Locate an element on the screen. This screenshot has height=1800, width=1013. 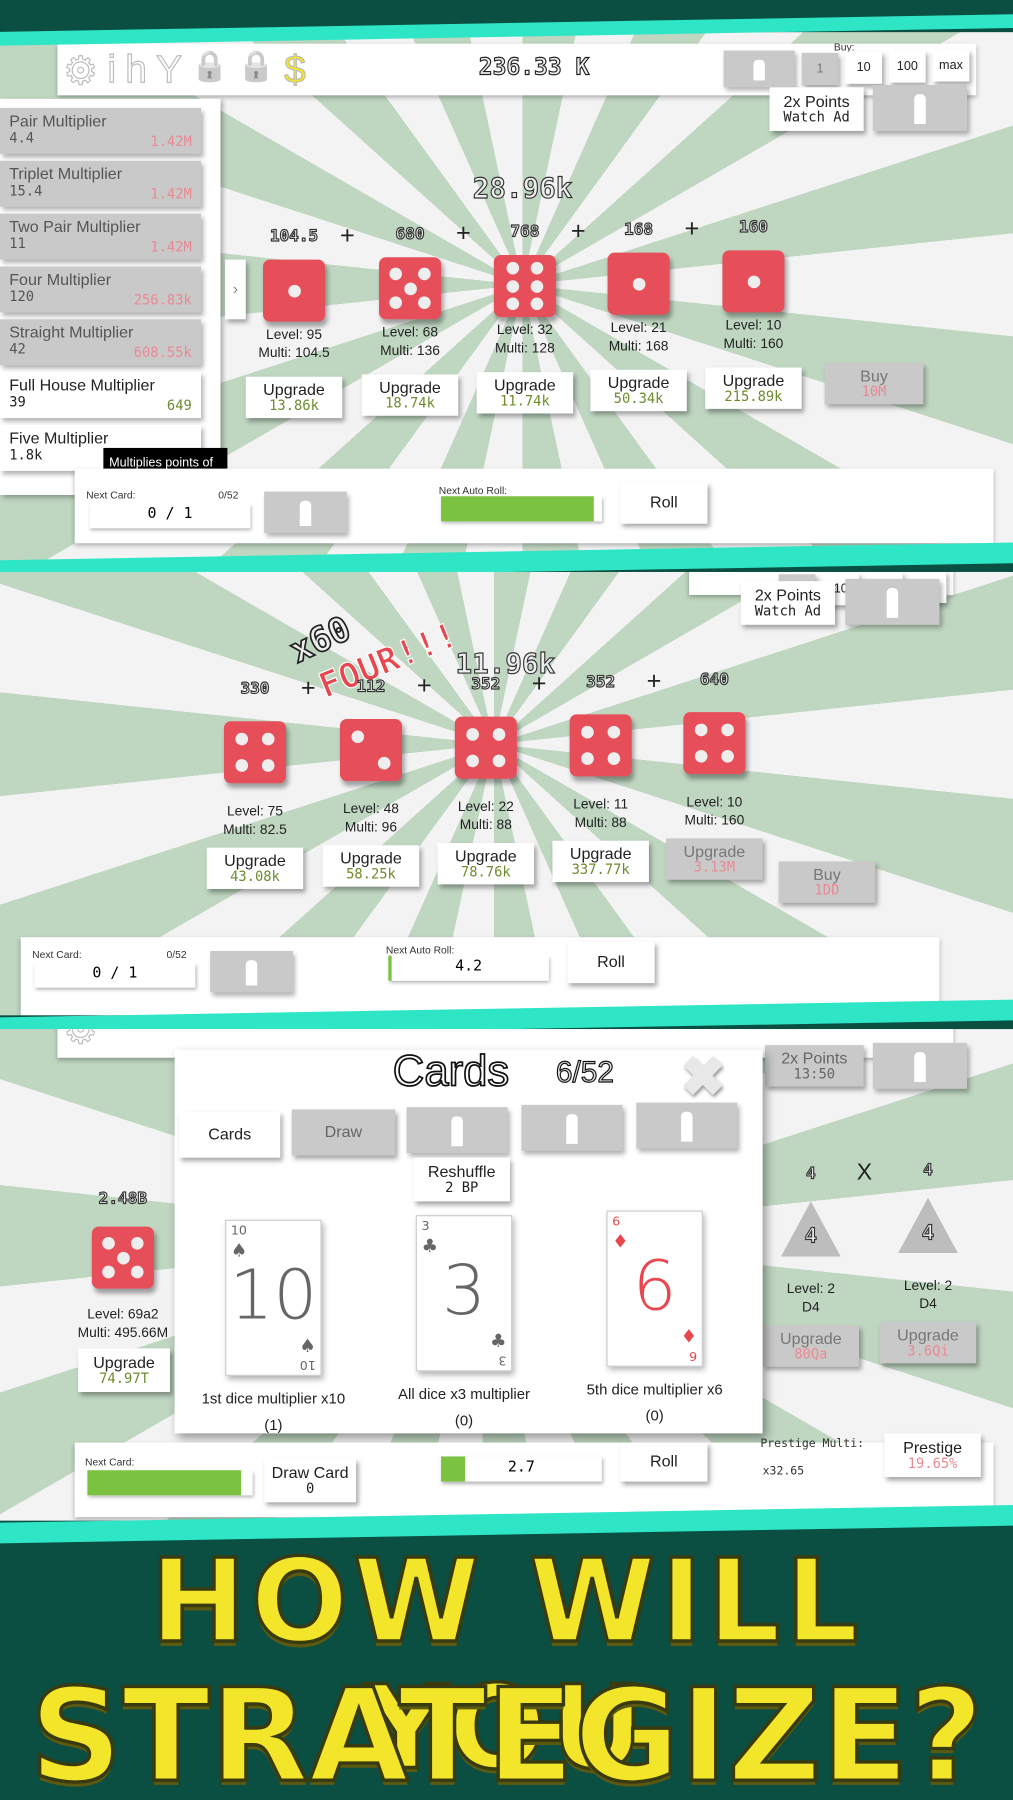
close-icon: ✖ is located at coordinates (703, 1077).